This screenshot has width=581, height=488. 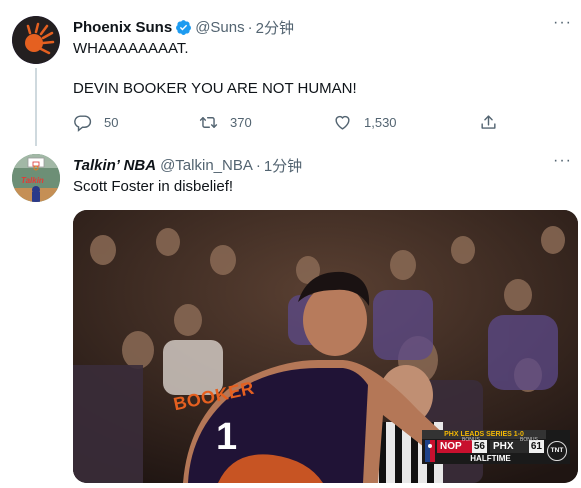 What do you see at coordinates (215, 88) in the screenshot?
I see `tweet1-line2: DEVIN BOOKER YOU ARE NOT HUMAN!` at bounding box center [215, 88].